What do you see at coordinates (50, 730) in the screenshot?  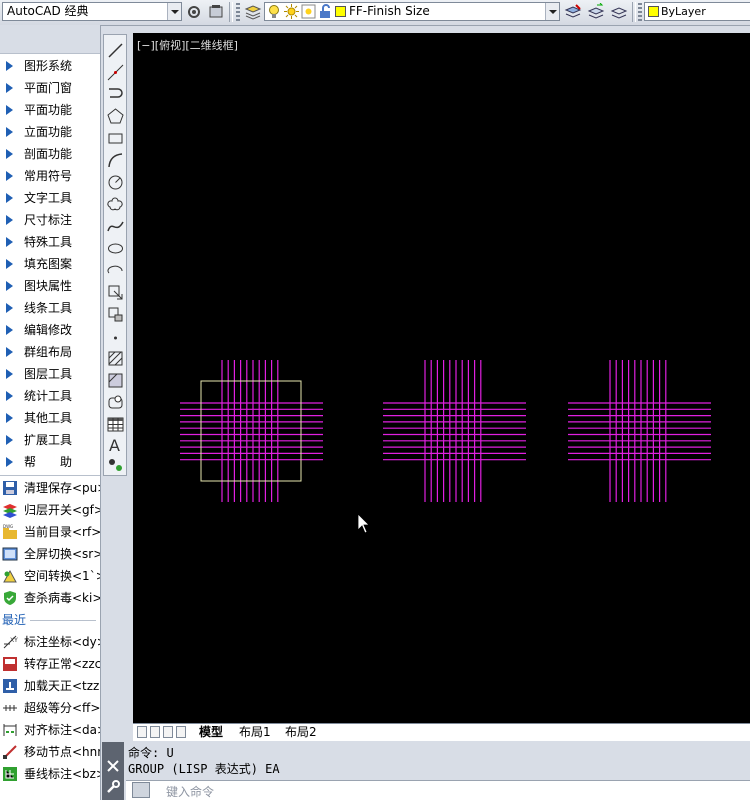 I see `command-item: 对齐标注<da>` at bounding box center [50, 730].